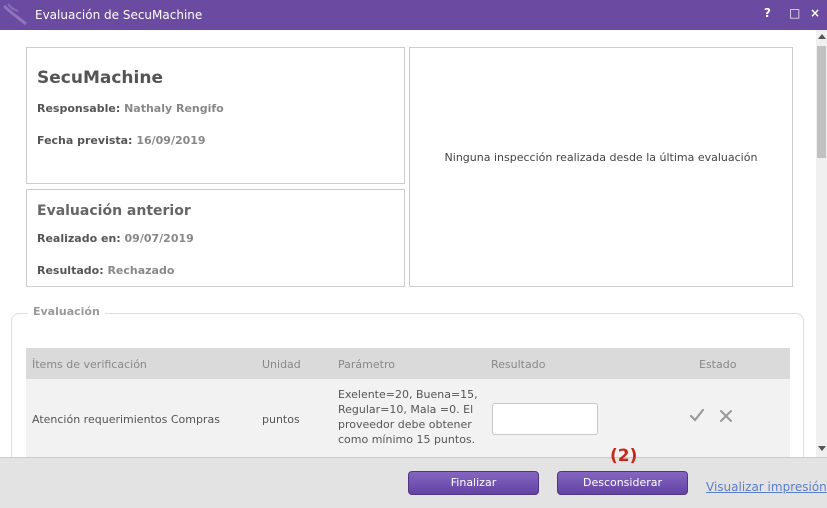  Describe the element at coordinates (366, 364) in the screenshot. I see `column-header-param: Parámetro` at that location.